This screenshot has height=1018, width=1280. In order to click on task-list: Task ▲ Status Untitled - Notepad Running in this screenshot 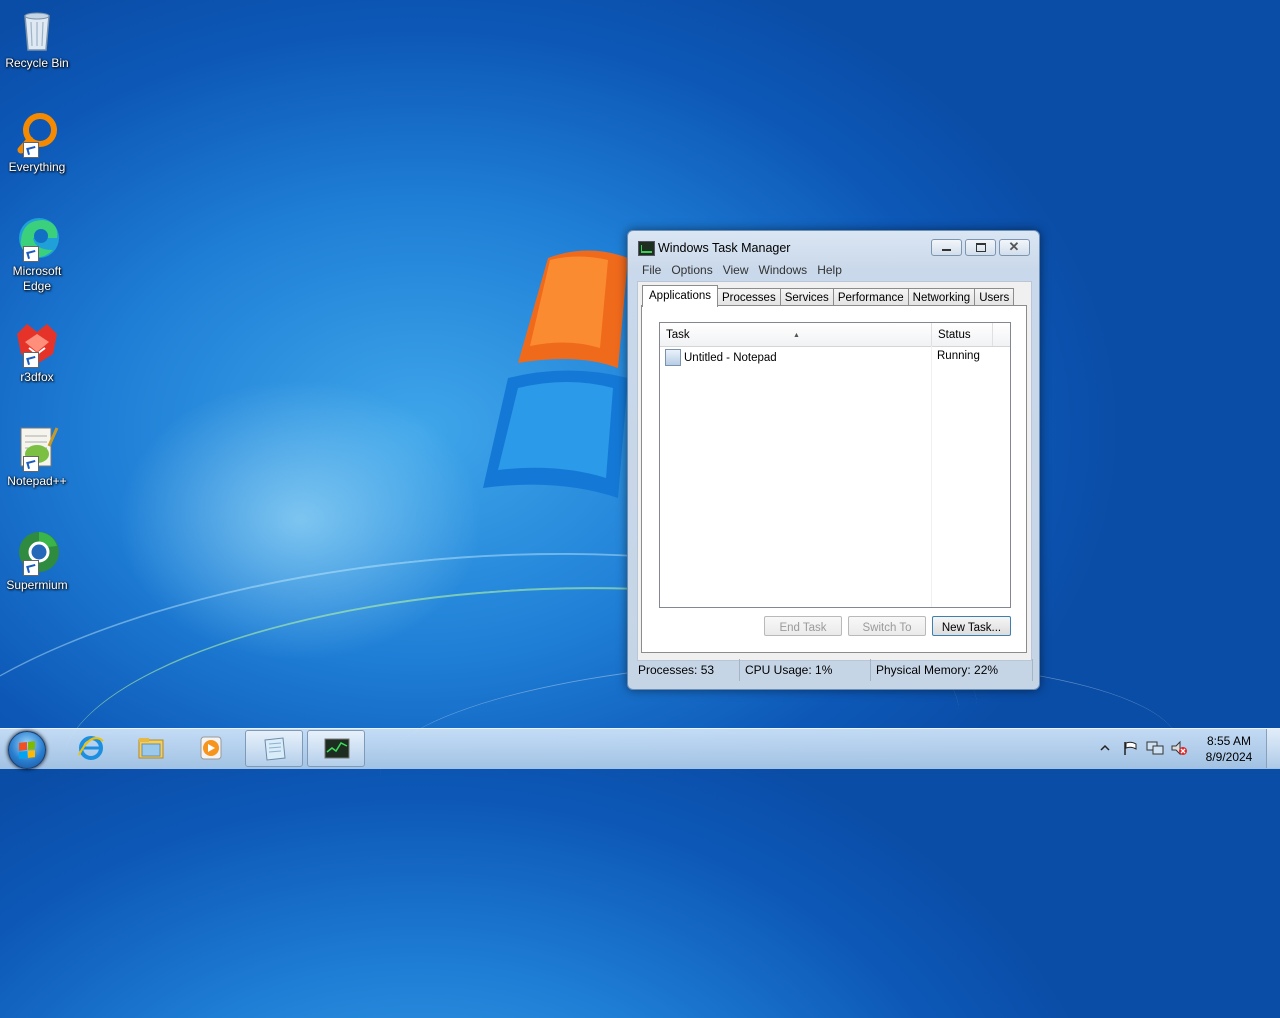, I will do `click(835, 465)`.